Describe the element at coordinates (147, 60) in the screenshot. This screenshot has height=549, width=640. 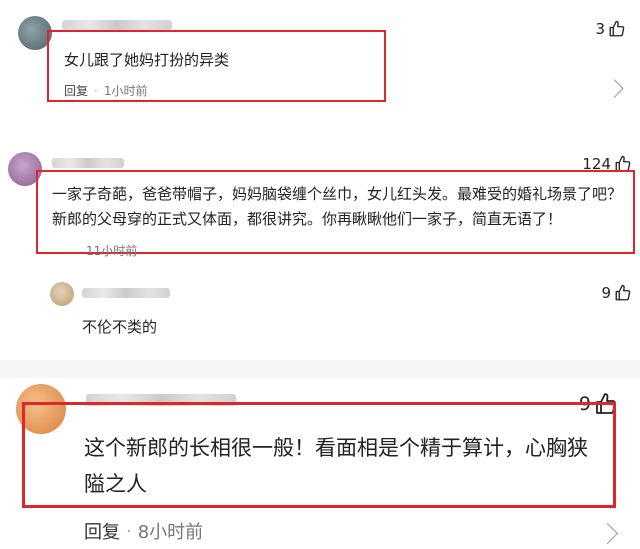
I see `comment-text: 女儿跟了她妈打扮的异类` at that location.